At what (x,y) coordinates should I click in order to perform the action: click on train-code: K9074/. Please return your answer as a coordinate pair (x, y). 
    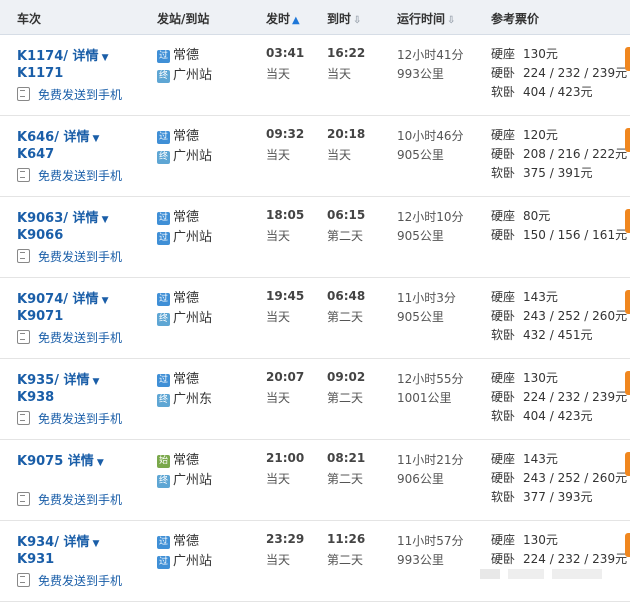
    Looking at the image, I should click on (42, 299).